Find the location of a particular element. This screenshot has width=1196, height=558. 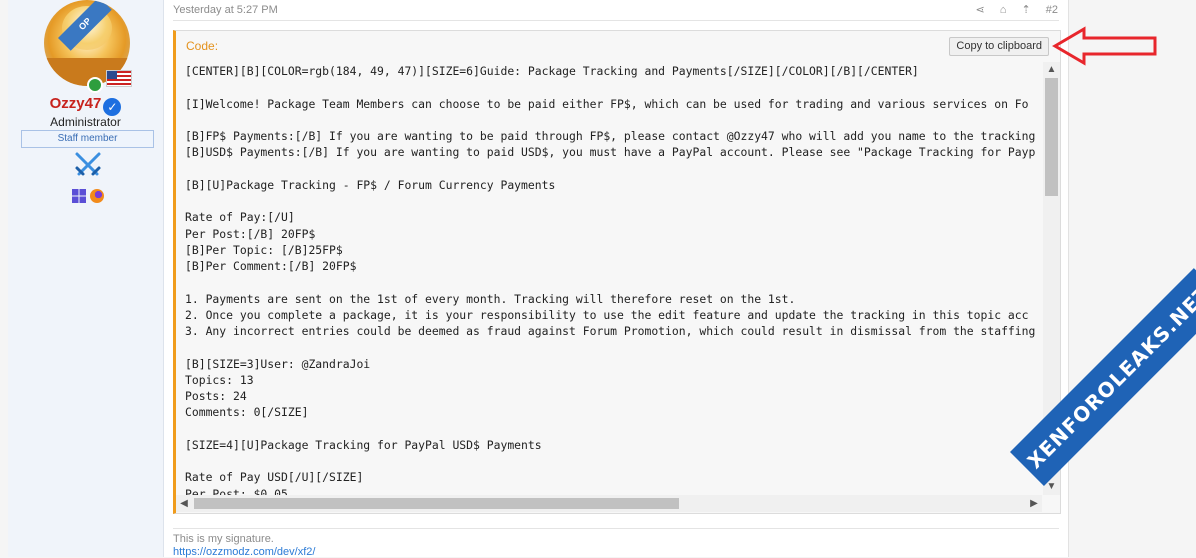

us-flag-icon is located at coordinates (119, 78).